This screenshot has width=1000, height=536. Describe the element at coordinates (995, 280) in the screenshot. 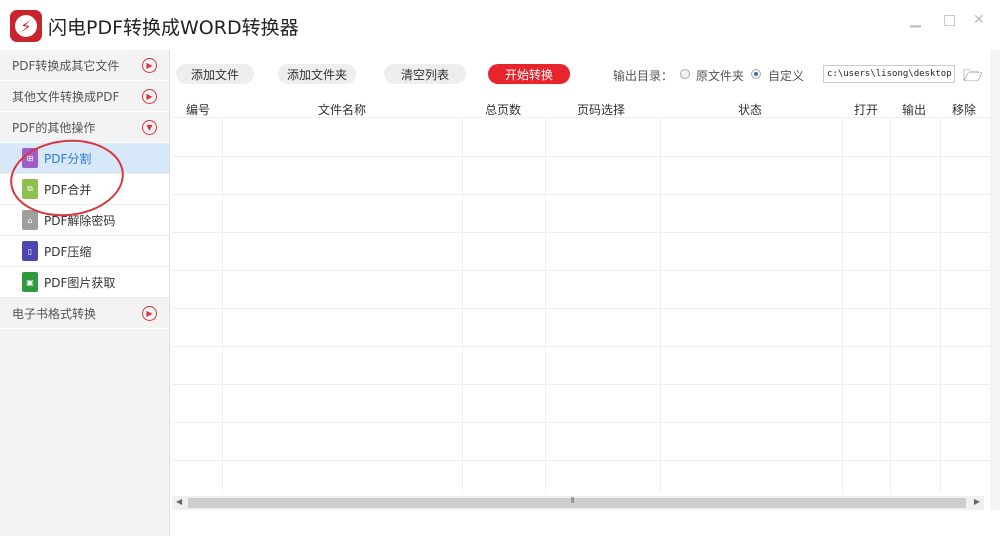

I see `vertical-scrollbar` at that location.